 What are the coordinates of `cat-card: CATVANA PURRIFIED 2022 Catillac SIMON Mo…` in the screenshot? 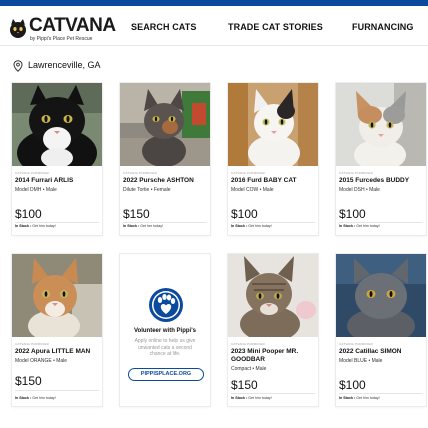 It's located at (381, 330).